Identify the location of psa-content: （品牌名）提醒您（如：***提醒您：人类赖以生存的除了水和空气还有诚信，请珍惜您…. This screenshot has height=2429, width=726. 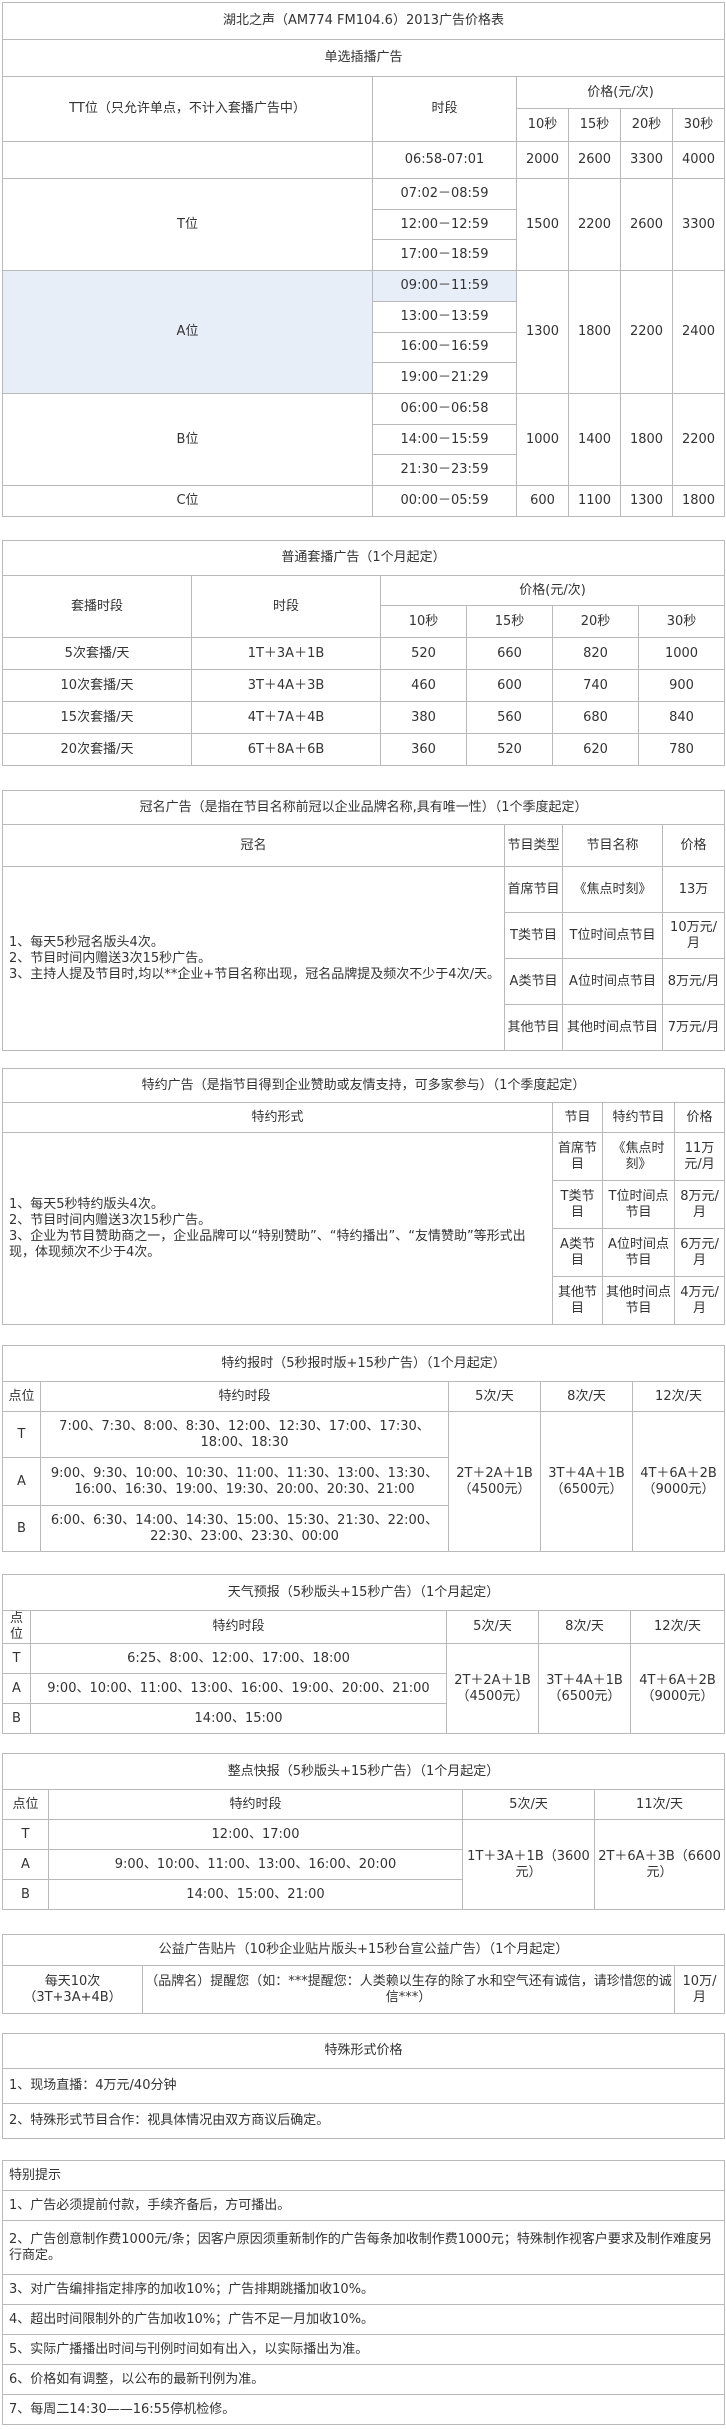
(408, 1989).